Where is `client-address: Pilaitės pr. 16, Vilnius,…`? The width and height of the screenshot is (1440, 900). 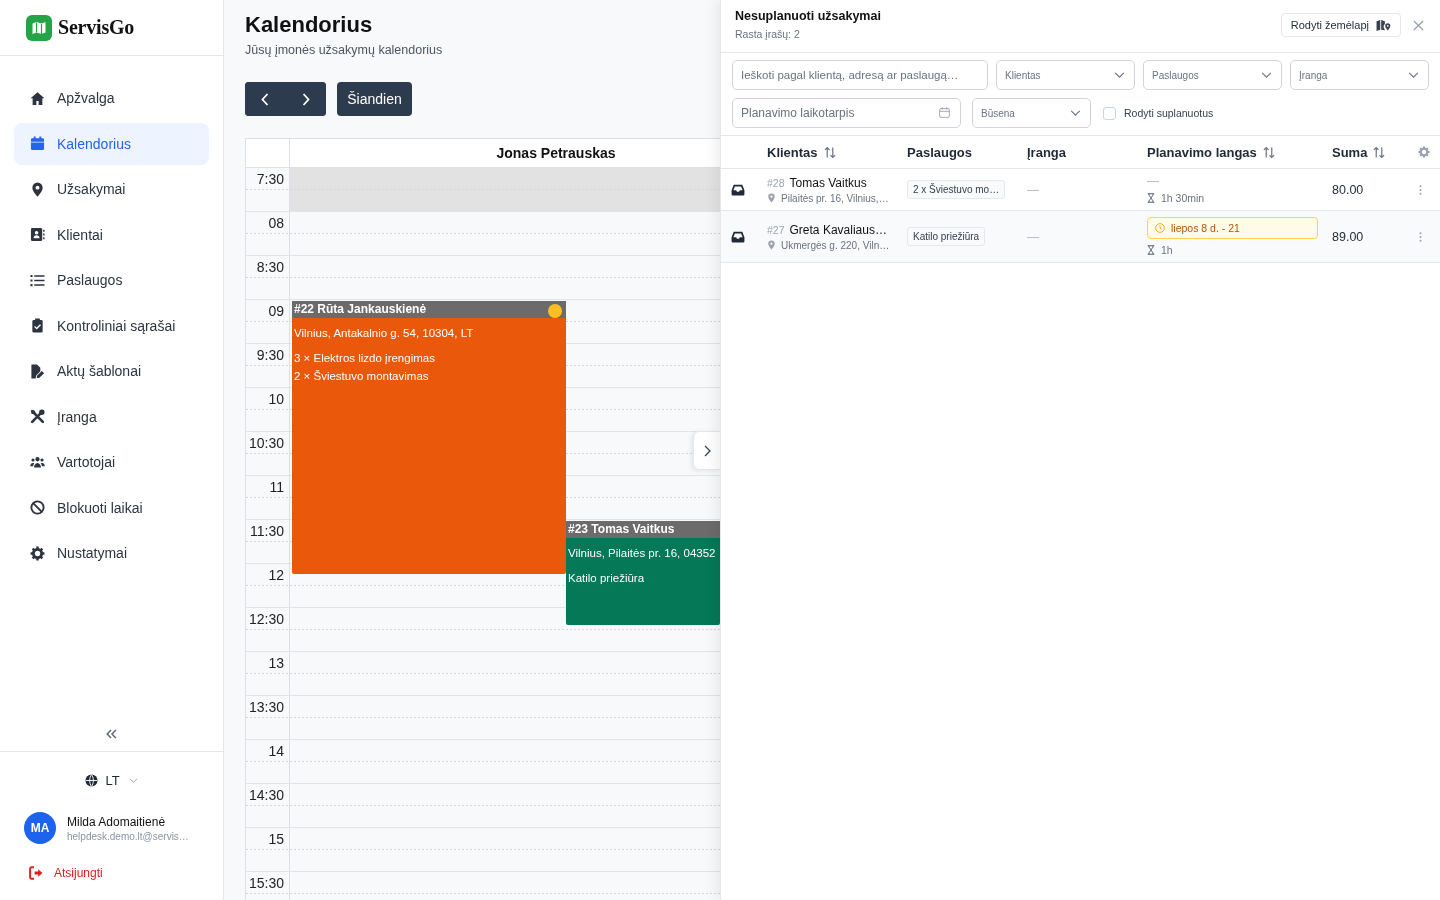 client-address: Pilaitės pr. 16, Vilnius,… is located at coordinates (835, 198).